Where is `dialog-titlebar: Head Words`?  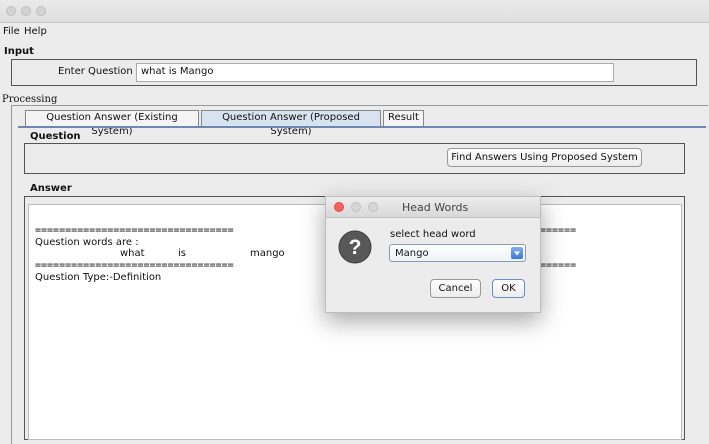
dialog-titlebar: Head Words is located at coordinates (433, 207).